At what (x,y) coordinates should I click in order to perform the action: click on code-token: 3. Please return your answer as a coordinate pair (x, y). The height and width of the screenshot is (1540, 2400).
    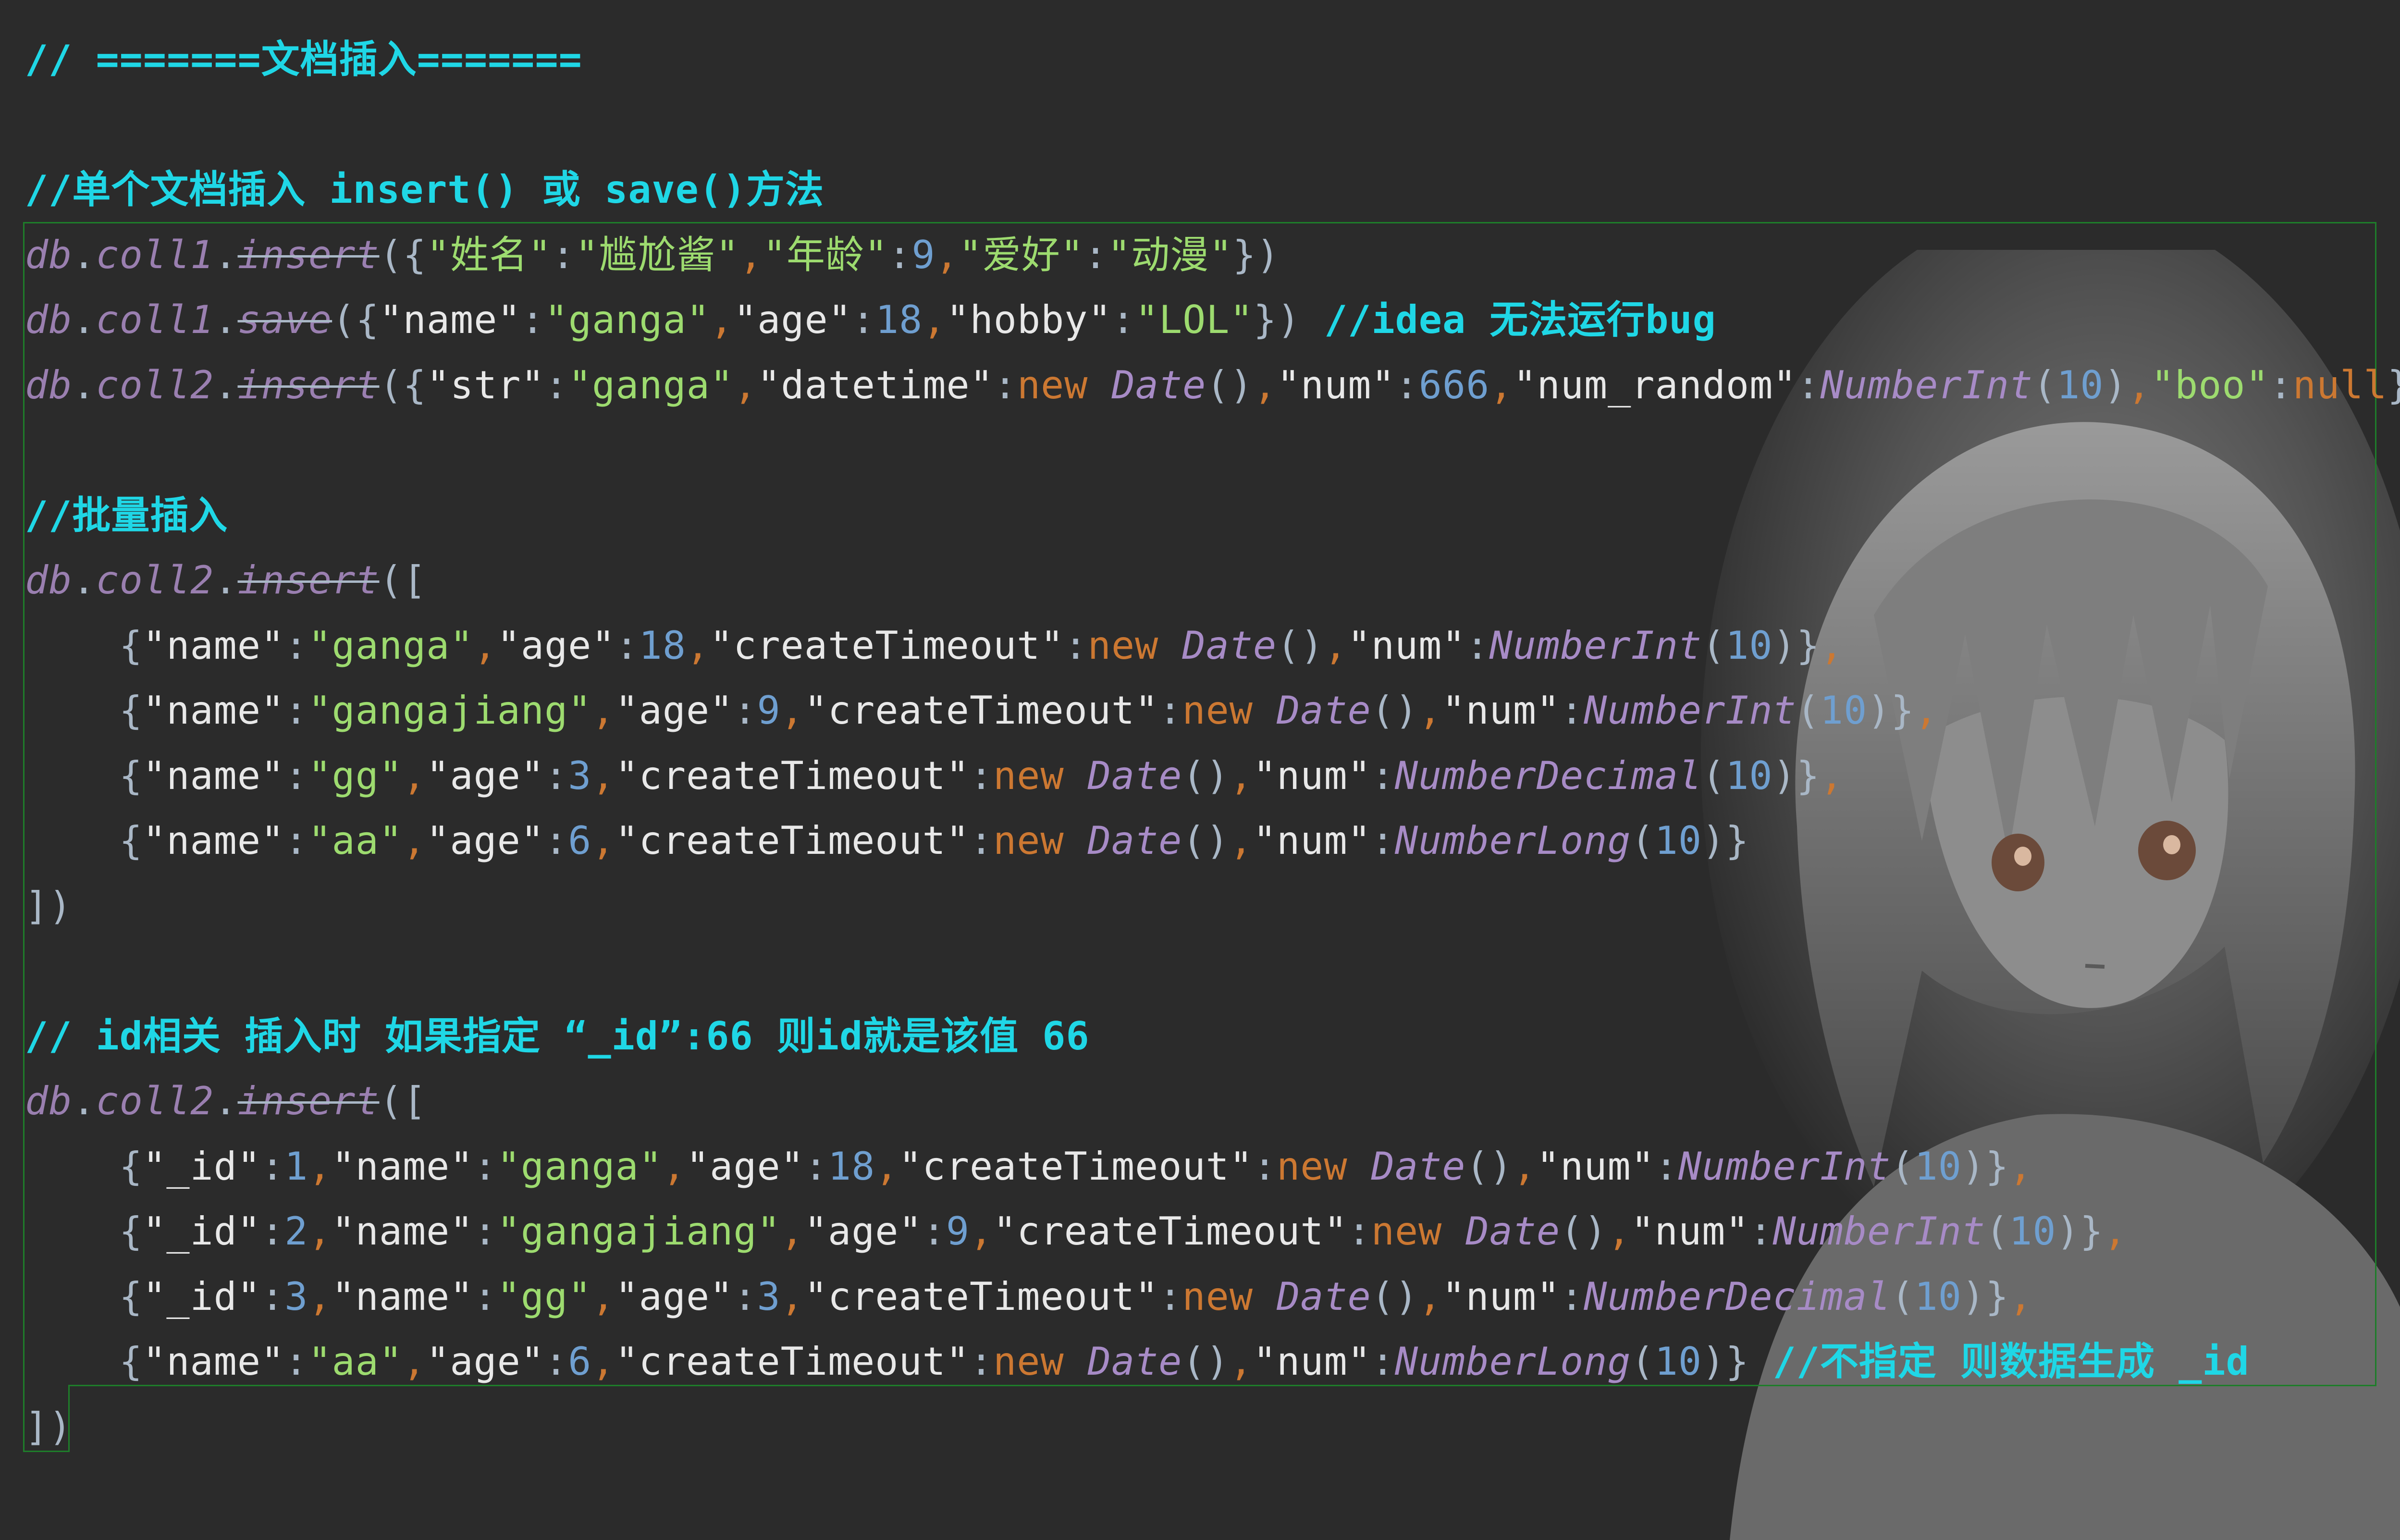
    Looking at the image, I should click on (580, 775).